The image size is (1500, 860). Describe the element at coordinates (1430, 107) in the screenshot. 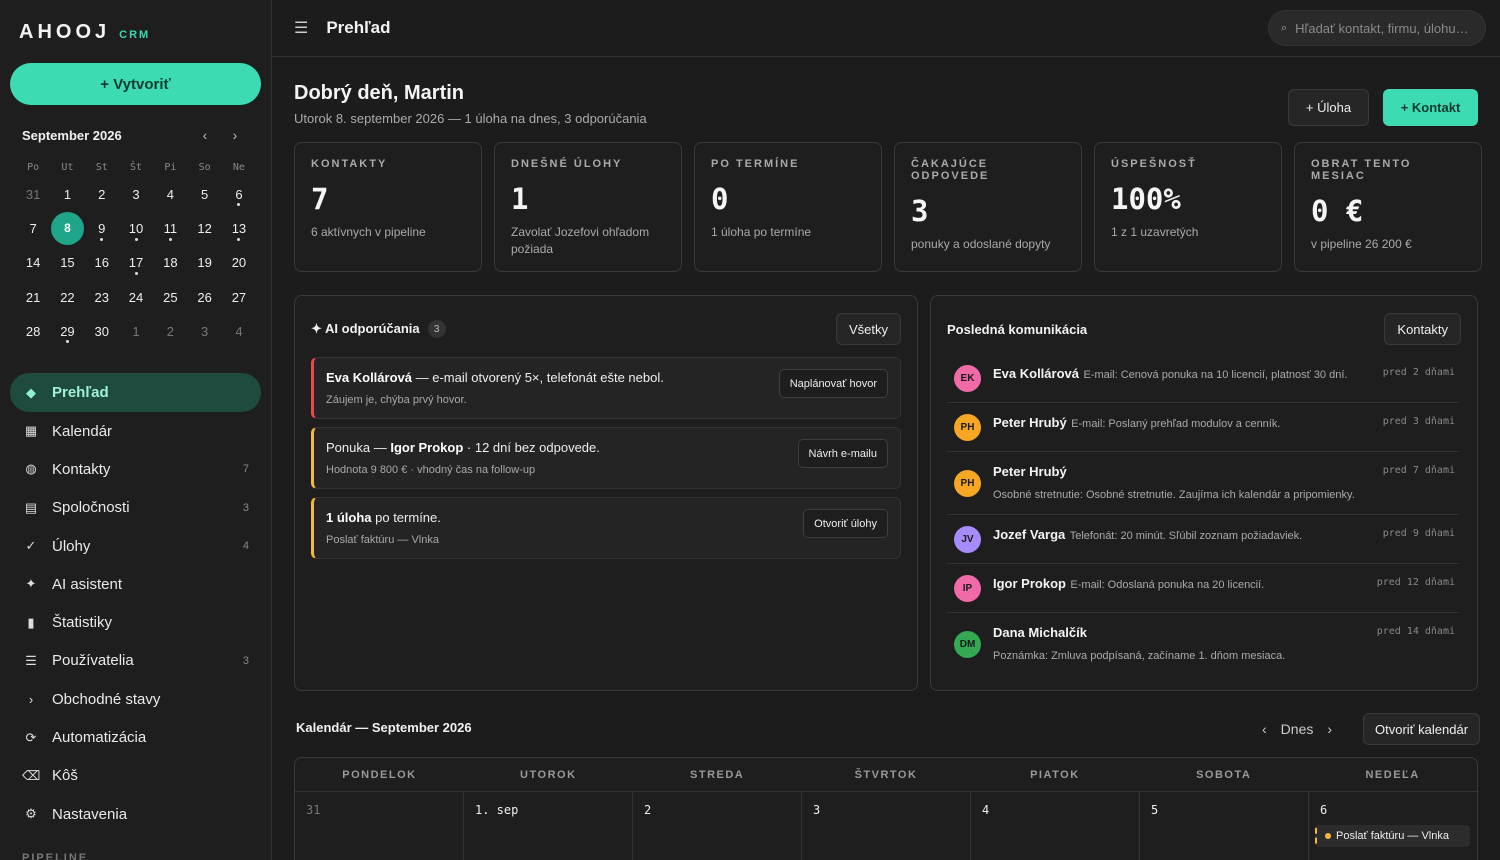

I see `add-contact-button: + Kontakt` at that location.